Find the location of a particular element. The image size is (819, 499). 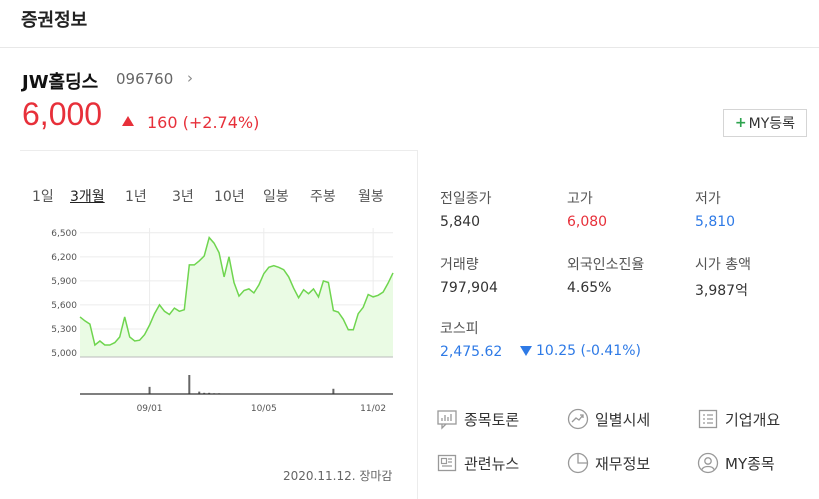

tab-weekly-candle: 주봉 is located at coordinates (323, 196).